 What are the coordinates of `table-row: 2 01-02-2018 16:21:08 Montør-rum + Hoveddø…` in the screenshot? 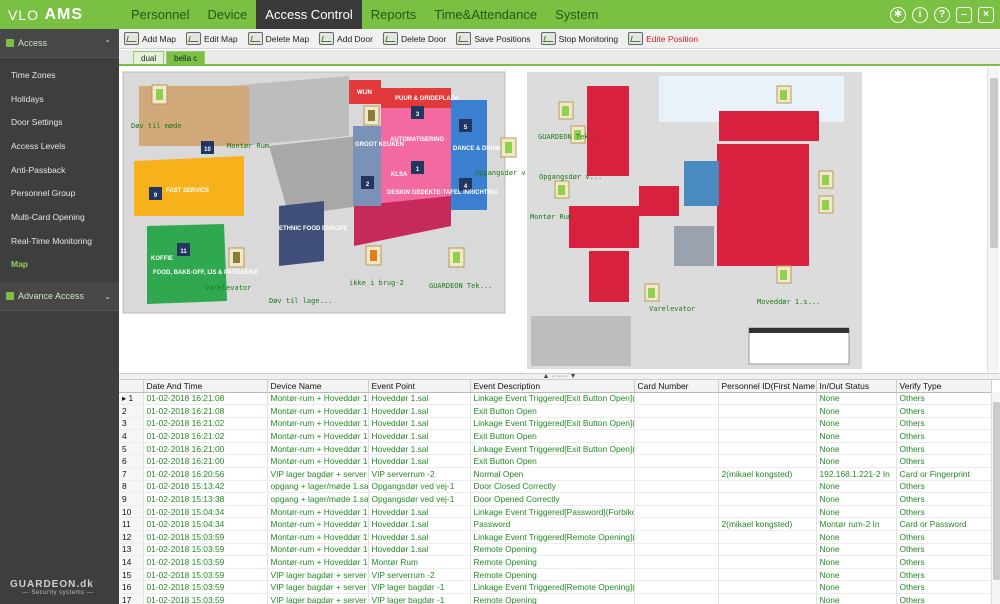 It's located at (555, 411).